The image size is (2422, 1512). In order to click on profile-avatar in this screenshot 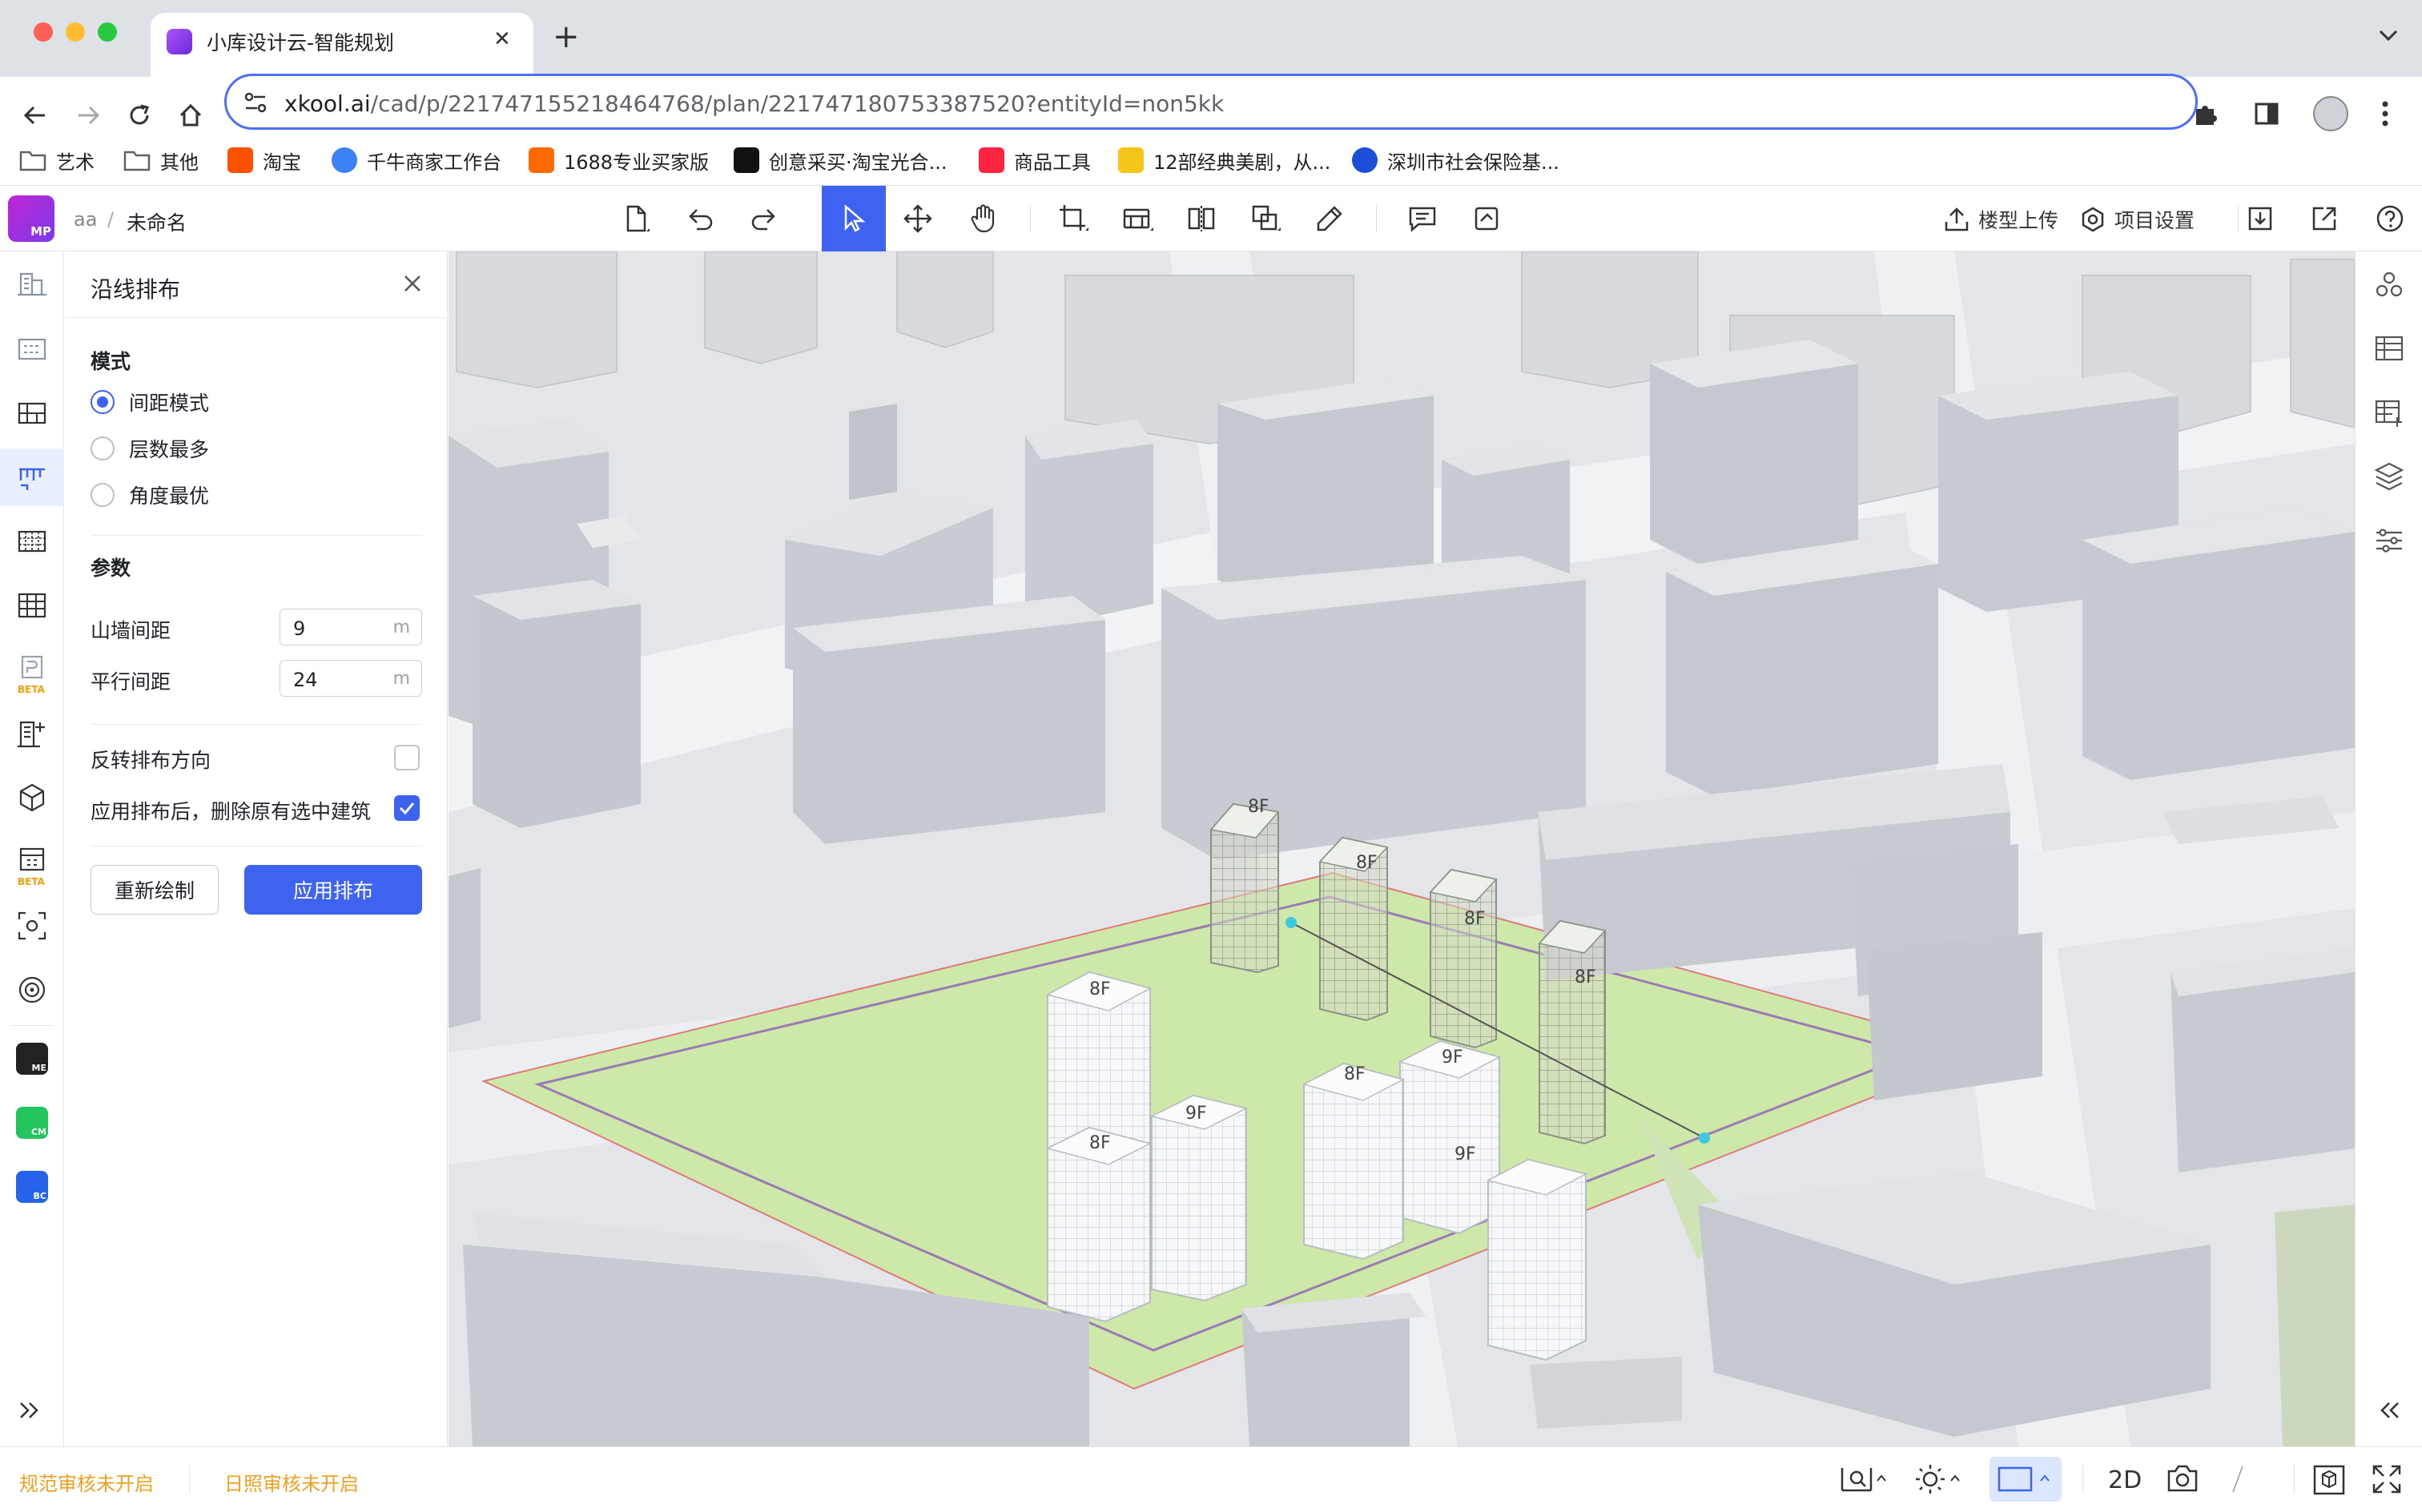, I will do `click(2330, 113)`.